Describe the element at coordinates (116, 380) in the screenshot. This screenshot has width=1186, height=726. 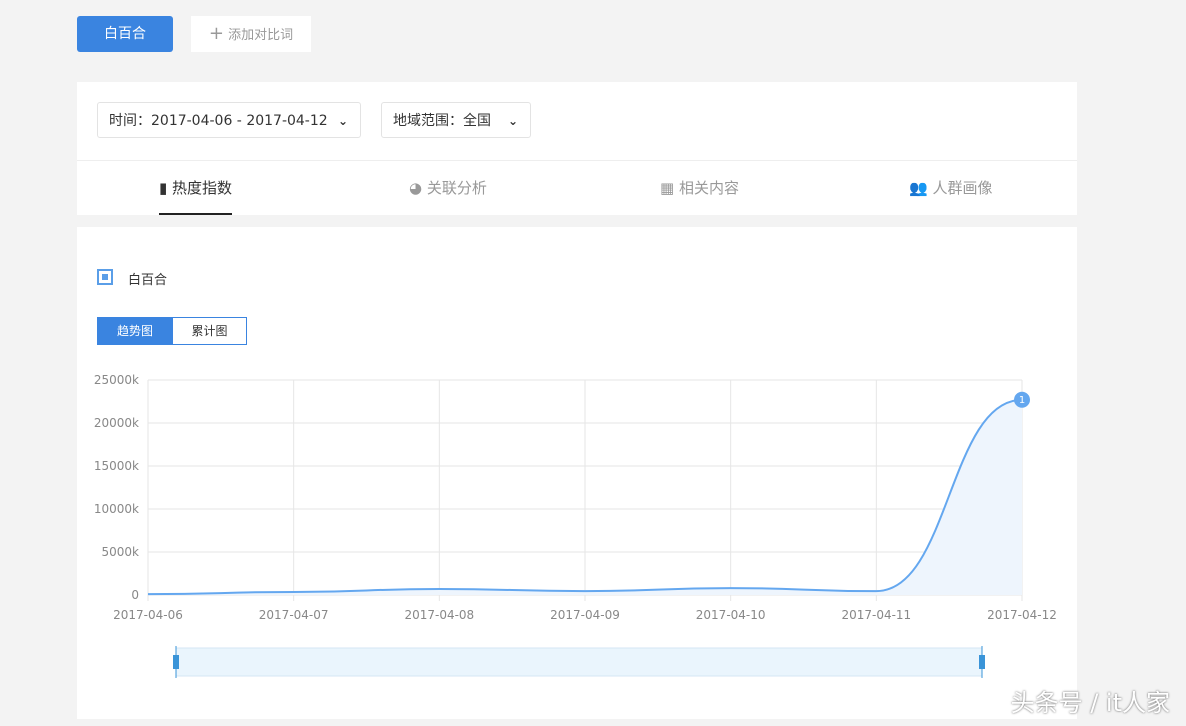
I see `y-tick-label: 25000k` at that location.